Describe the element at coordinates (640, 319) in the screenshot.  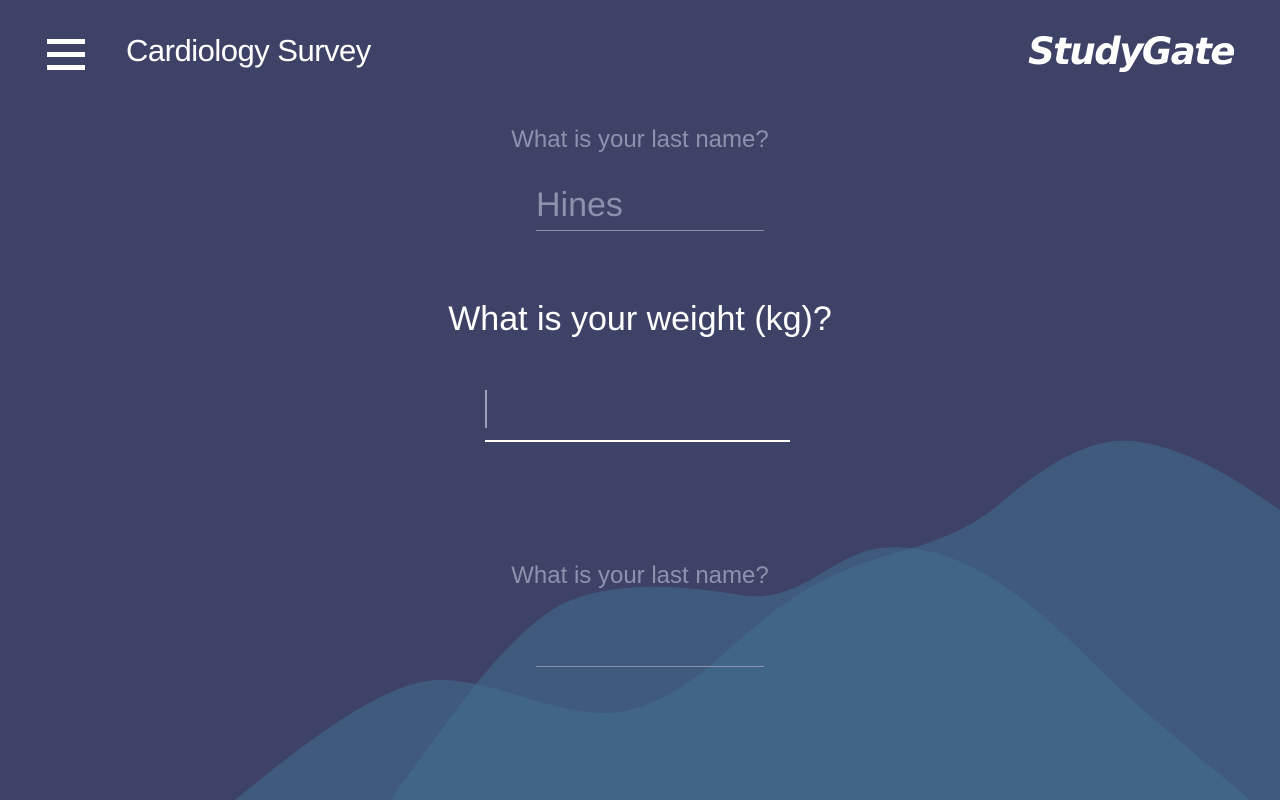
I see `current-question-label: What is your weight (kg)?` at that location.